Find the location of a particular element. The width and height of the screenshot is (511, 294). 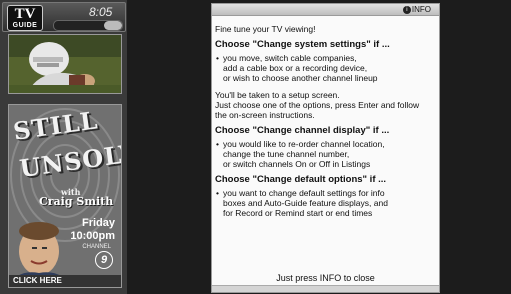

info-badge: i INFO is located at coordinates (416, 9).